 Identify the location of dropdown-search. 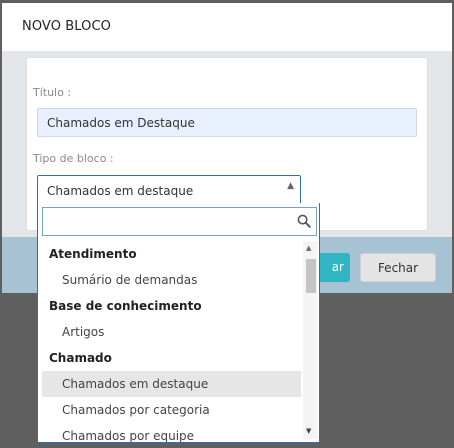
(179, 221).